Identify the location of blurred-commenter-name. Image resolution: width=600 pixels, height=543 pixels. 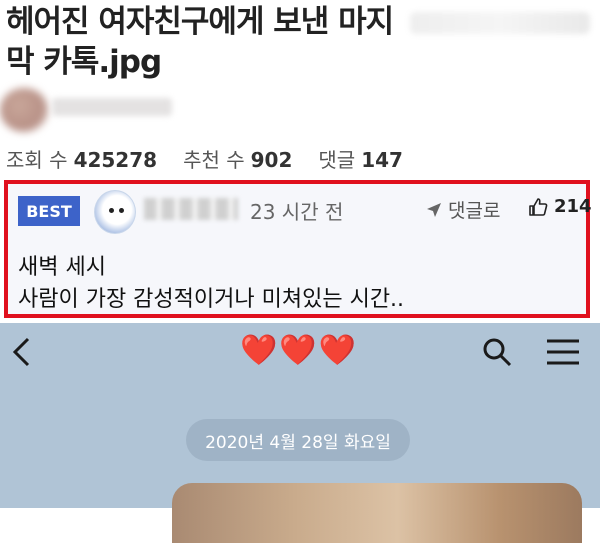
(191, 209).